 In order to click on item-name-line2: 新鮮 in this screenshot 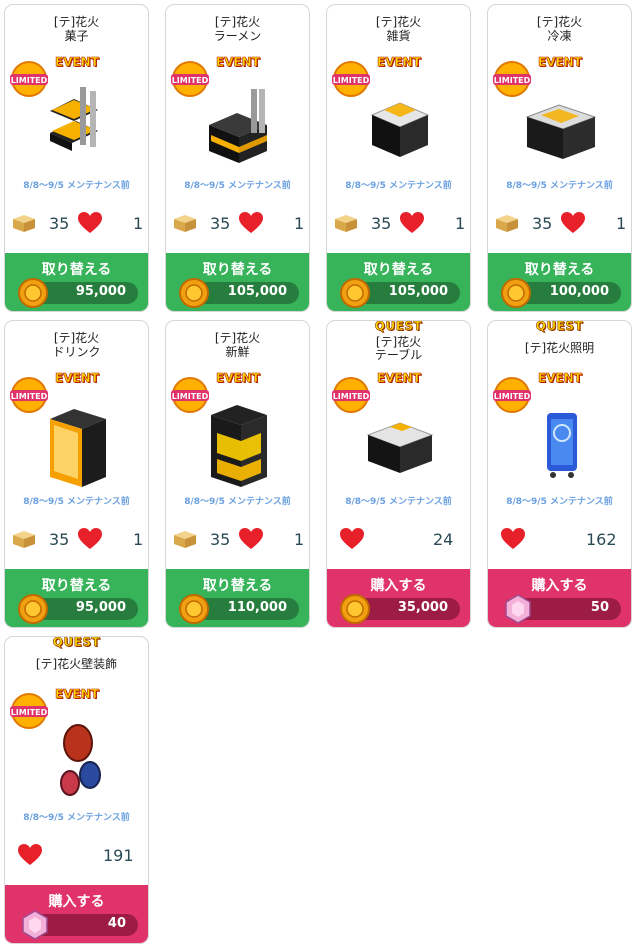, I will do `click(237, 352)`.